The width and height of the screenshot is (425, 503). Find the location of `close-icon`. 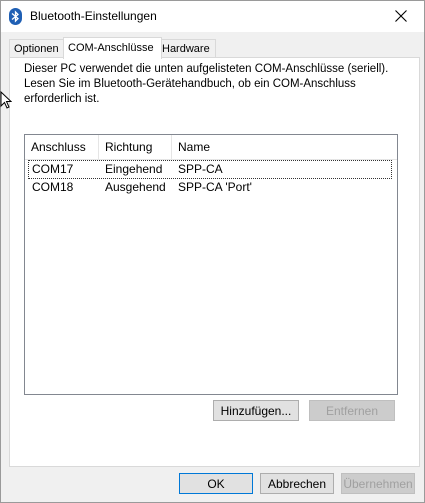

close-icon is located at coordinates (401, 16).